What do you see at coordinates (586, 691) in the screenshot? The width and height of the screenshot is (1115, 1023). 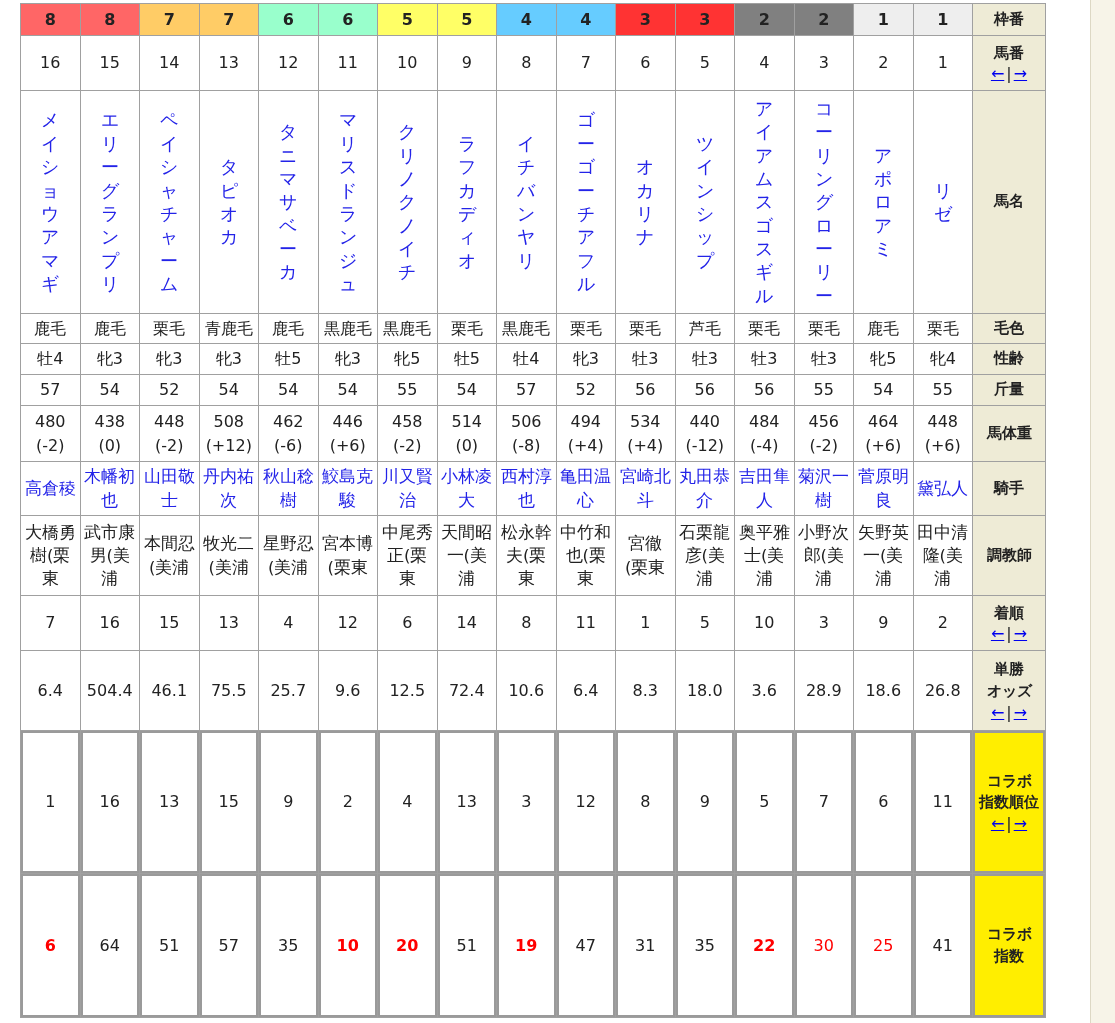 I see `table-cell: 6.4` at bounding box center [586, 691].